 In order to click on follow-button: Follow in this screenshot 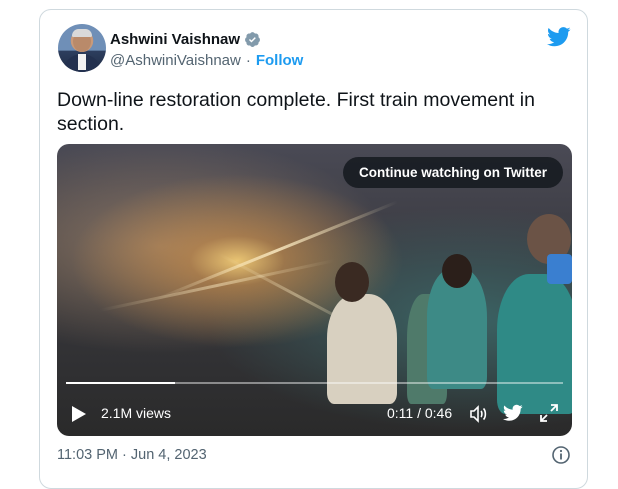, I will do `click(280, 60)`.